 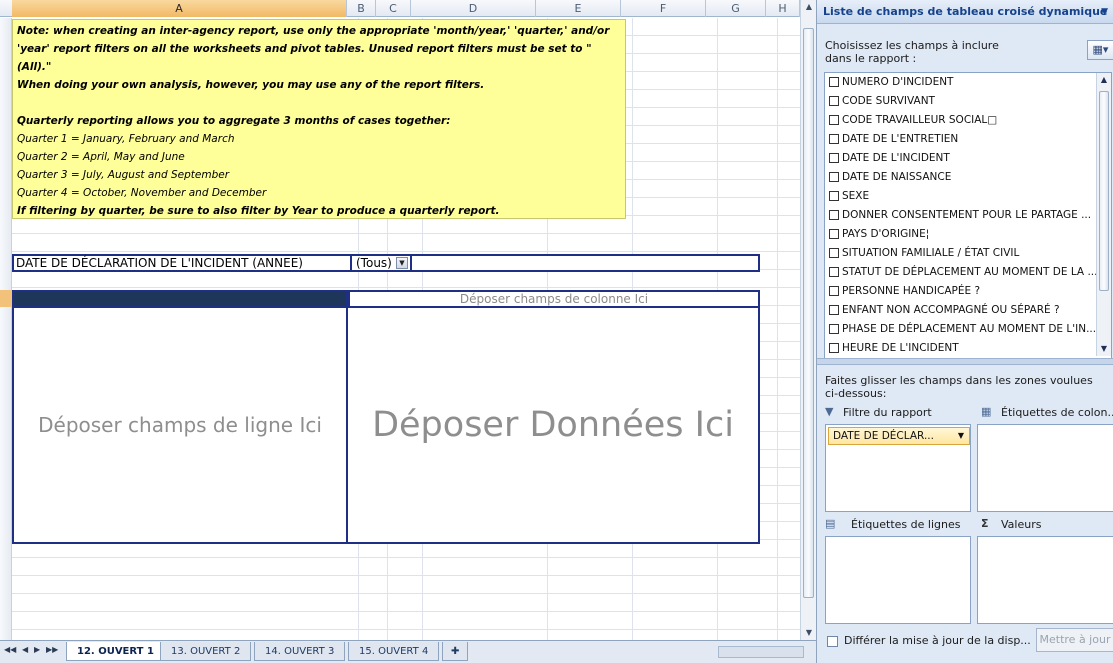 I want to click on prev-sheet-icon: ◀, so click(x=25, y=649).